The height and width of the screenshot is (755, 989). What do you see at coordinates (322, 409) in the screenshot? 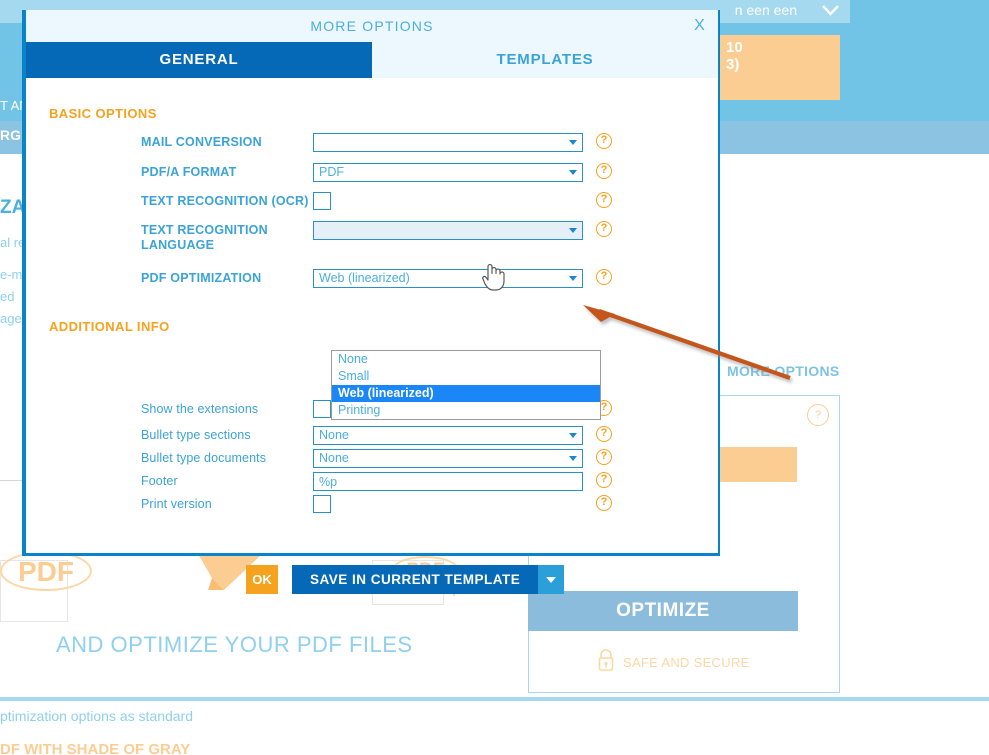
I see `show-extensions-checkbox` at bounding box center [322, 409].